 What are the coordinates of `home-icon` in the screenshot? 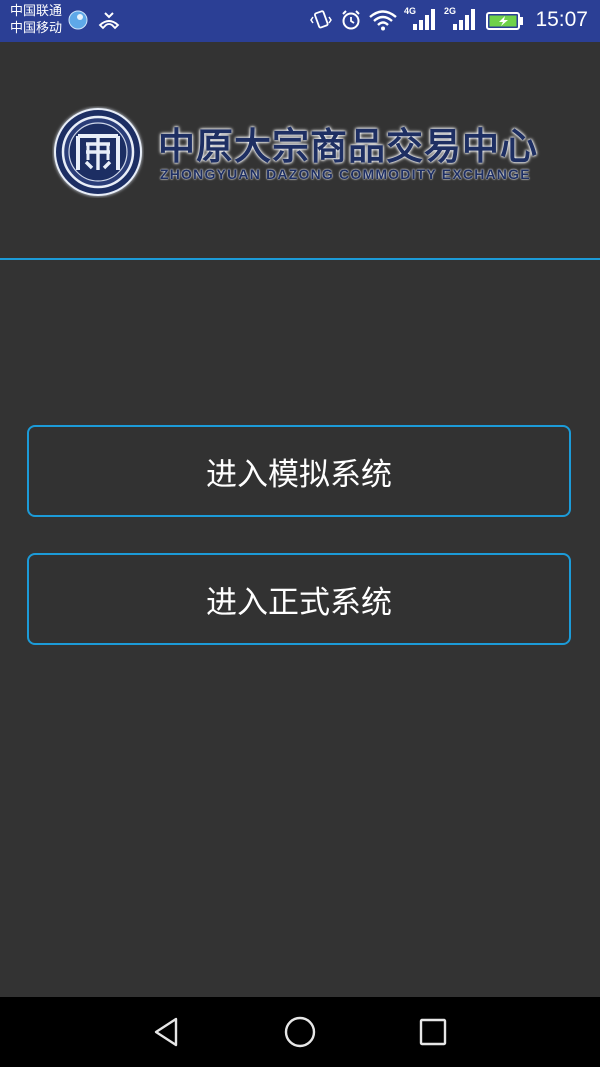 It's located at (300, 1032).